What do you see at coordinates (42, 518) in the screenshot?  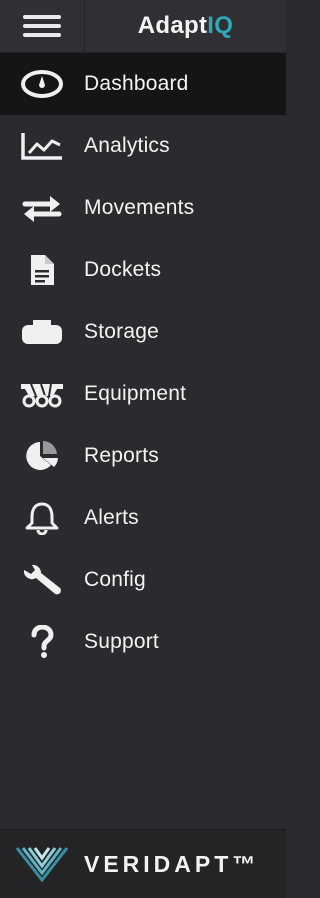 I see `bell-icon` at bounding box center [42, 518].